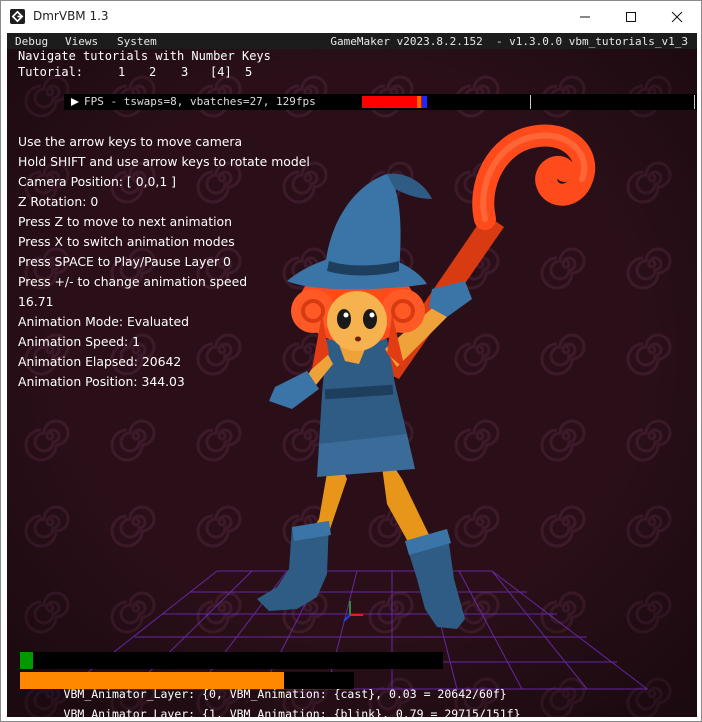 The image size is (702, 722). What do you see at coordinates (124, 261) in the screenshot?
I see `info-line: Press SPACE to Play/Pause Layer 0` at bounding box center [124, 261].